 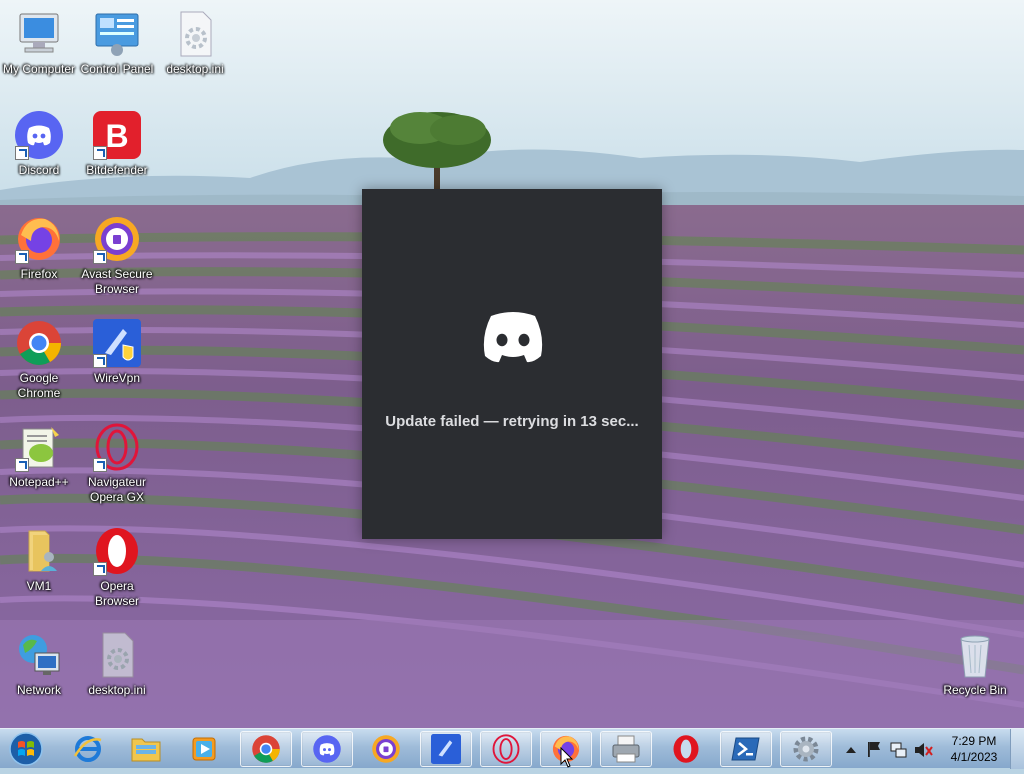 I want to click on taskbar-media-player, so click(x=204, y=749).